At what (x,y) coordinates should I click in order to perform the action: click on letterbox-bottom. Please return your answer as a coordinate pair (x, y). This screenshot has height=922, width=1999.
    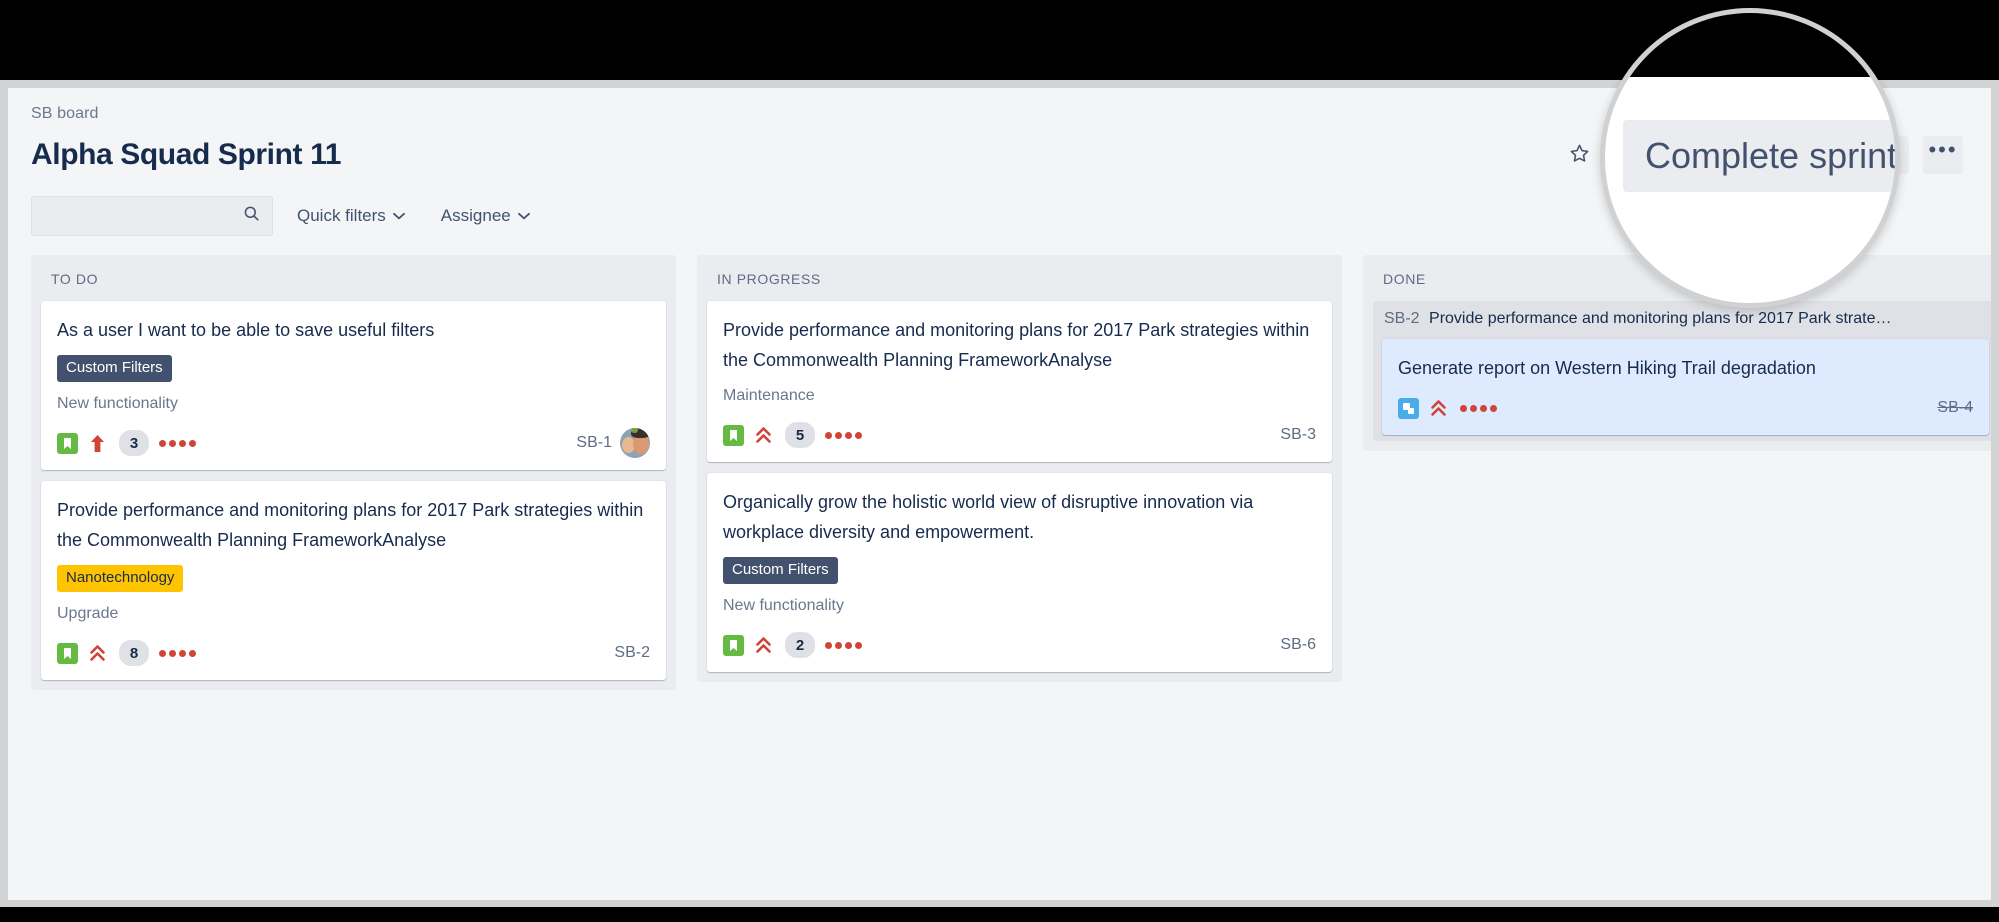
    Looking at the image, I should click on (999, 914).